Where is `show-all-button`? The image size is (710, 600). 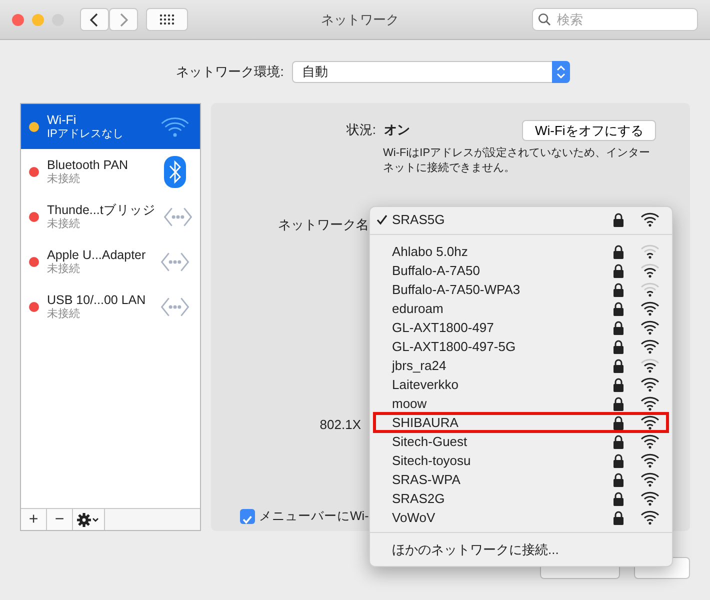 show-all-button is located at coordinates (167, 19).